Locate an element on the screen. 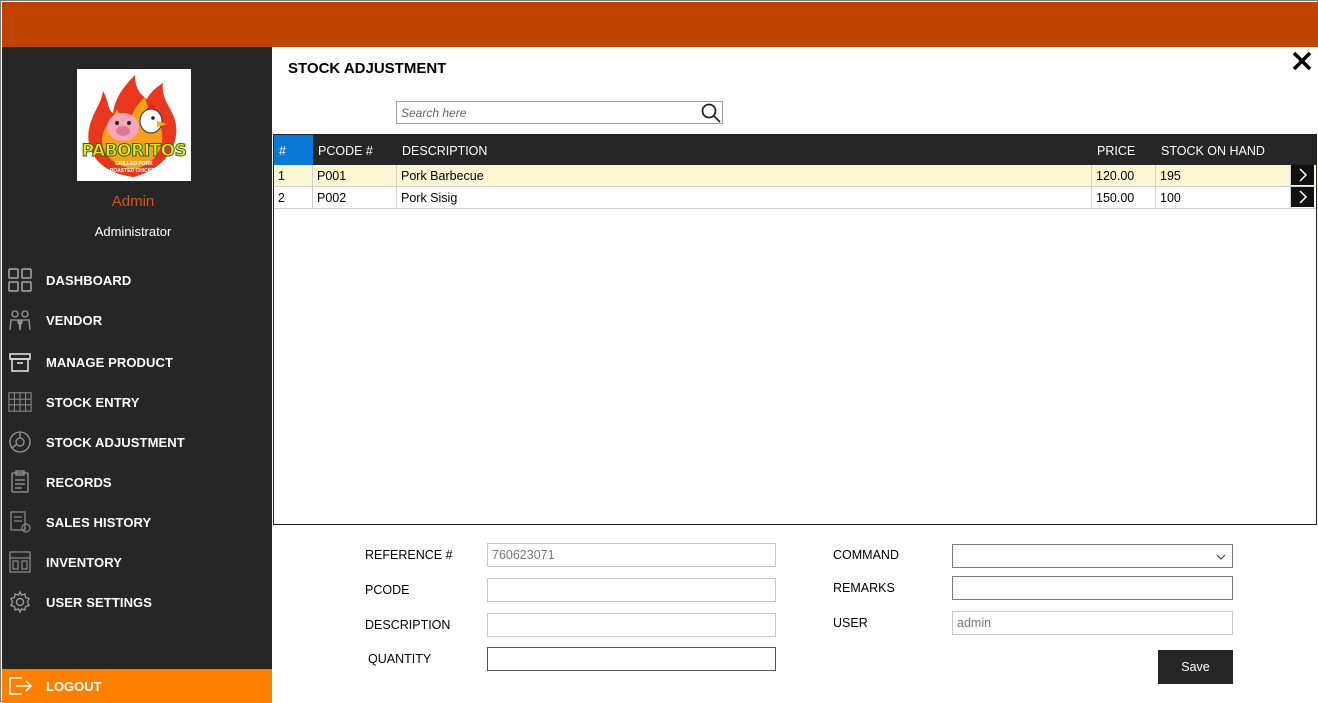 This screenshot has height=703, width=1318. cell-pcode: P001 is located at coordinates (355, 175).